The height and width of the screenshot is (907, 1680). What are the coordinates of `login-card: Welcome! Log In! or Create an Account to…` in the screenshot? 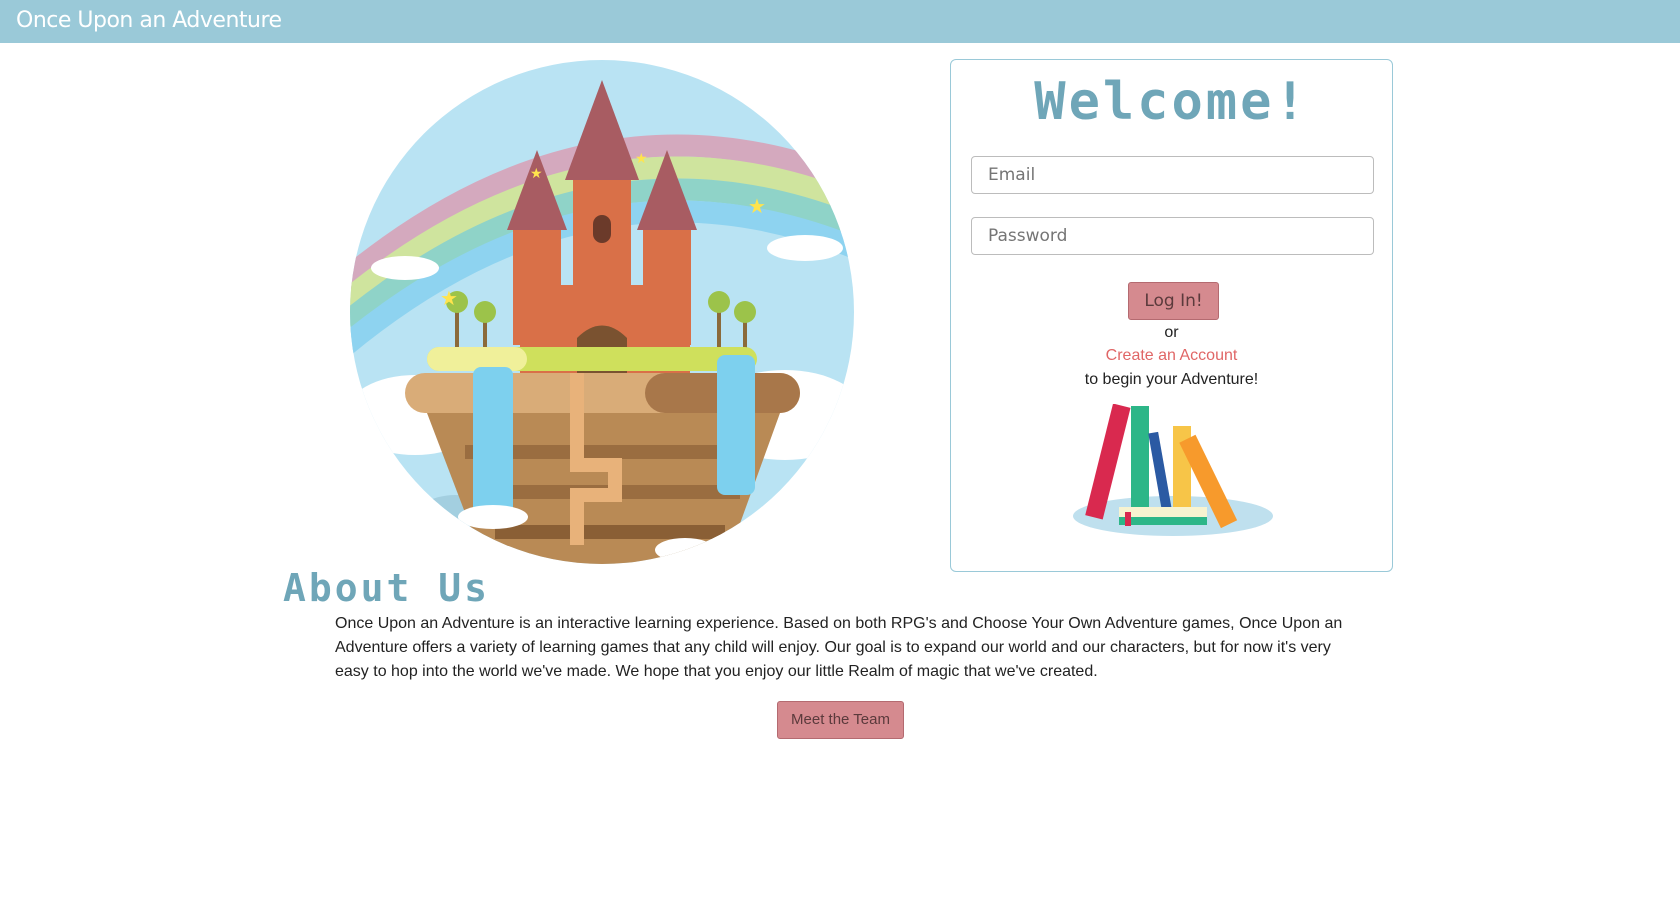 It's located at (1171, 315).